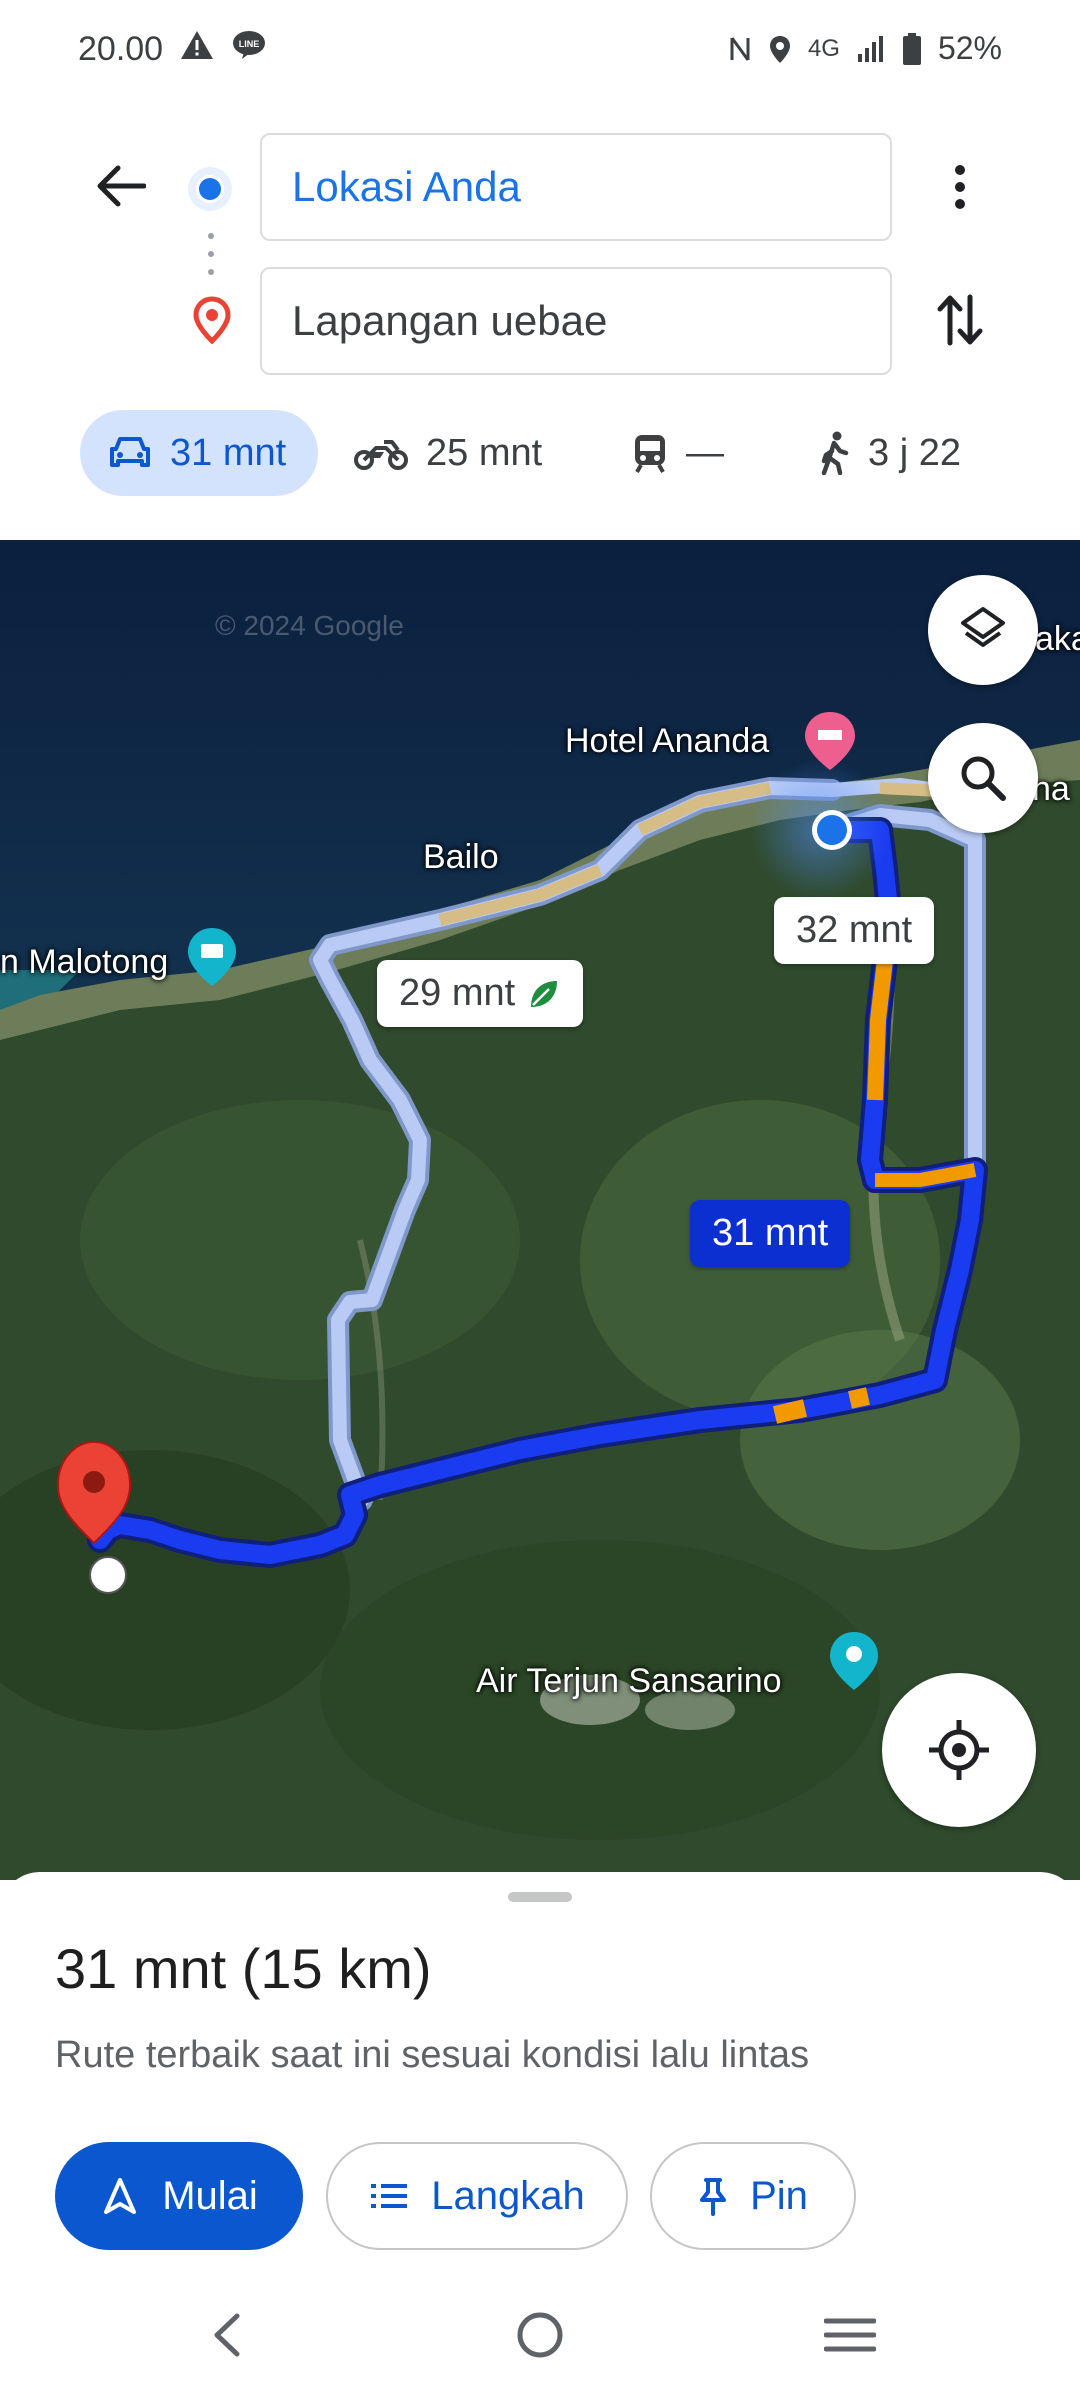 This screenshot has height=2388, width=1080. I want to click on tab-walk: 3 j 22, so click(889, 453).